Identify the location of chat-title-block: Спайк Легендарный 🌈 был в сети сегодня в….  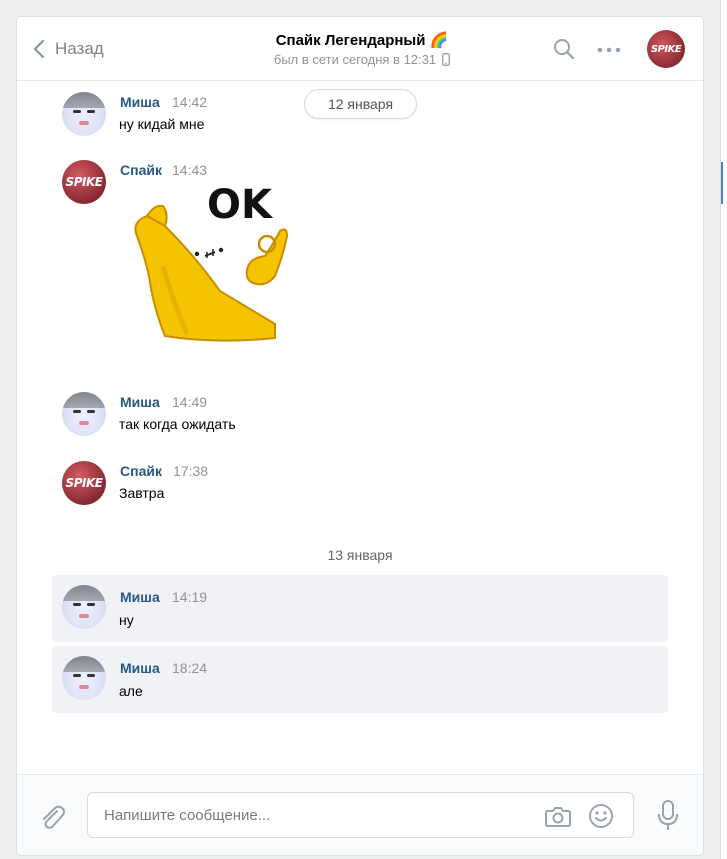
(362, 49).